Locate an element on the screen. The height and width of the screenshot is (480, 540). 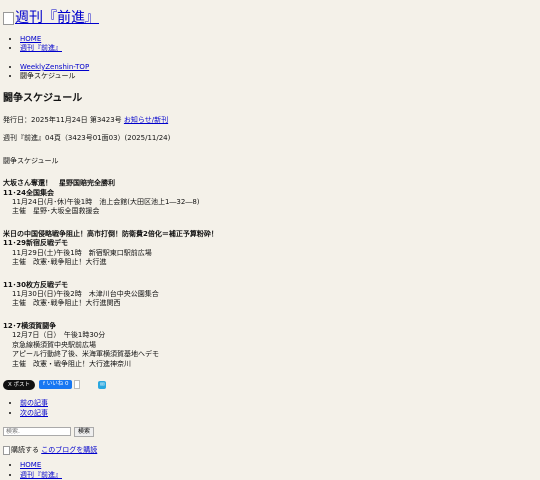
nav-link-weekly: 週刊『前進』 is located at coordinates (41, 48).